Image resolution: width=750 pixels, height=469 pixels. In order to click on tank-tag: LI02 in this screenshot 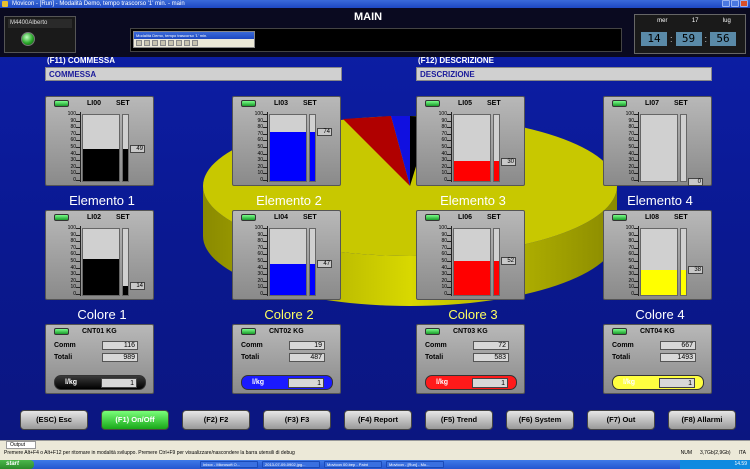, I will do `click(94, 217)`.